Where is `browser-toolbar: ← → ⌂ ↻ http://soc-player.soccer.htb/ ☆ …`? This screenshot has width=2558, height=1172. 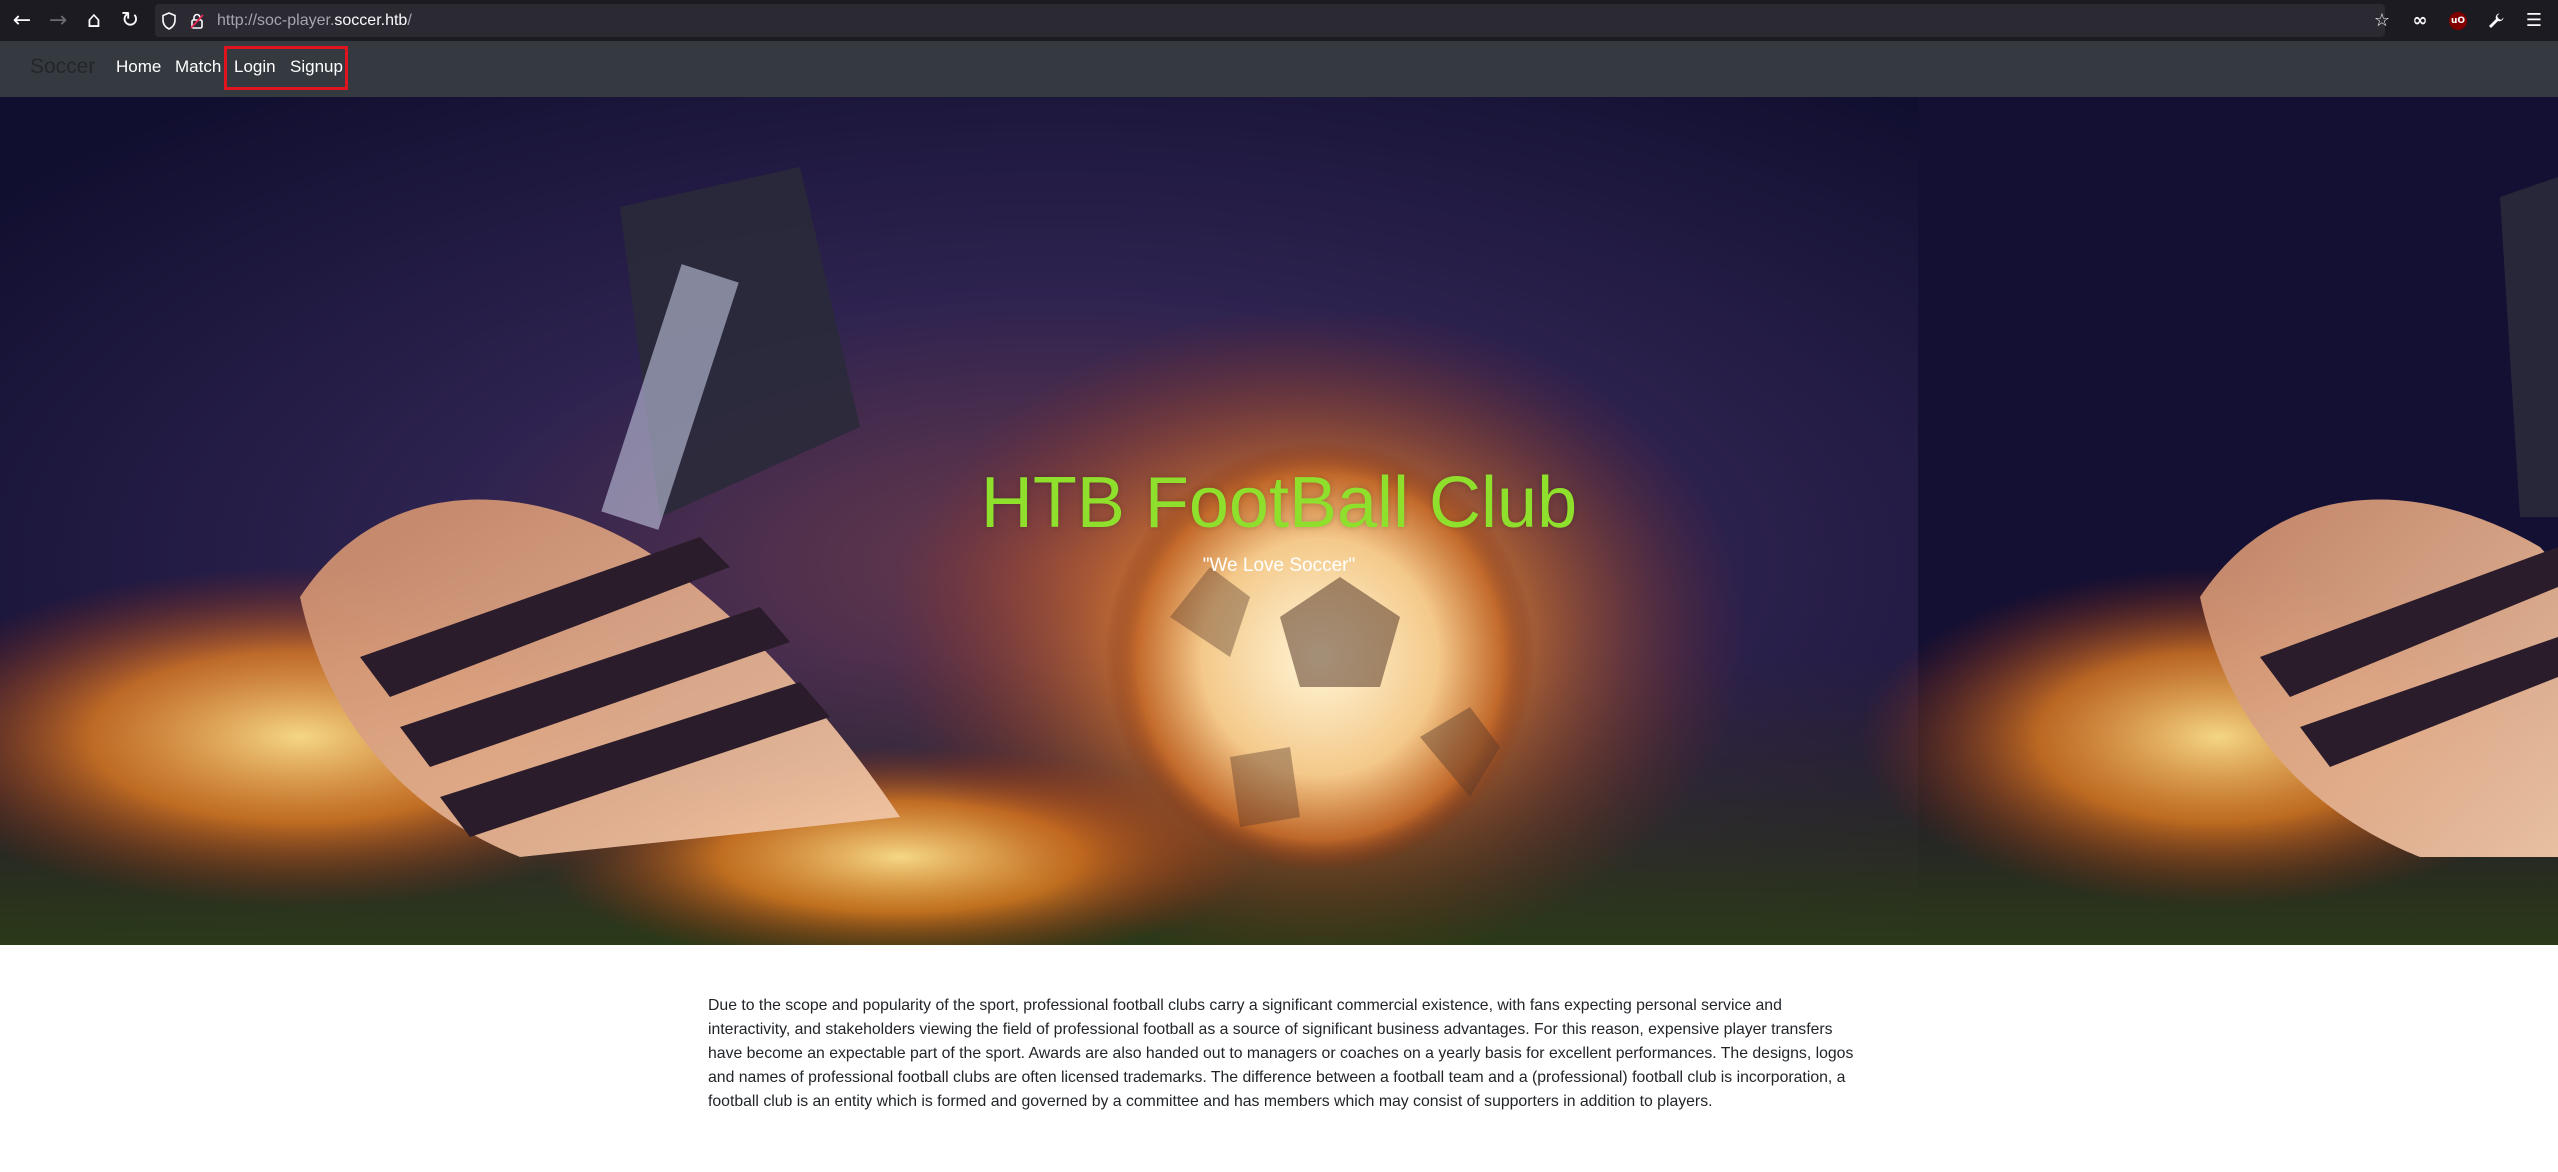
browser-toolbar: ← → ⌂ ↻ http://soc-player.soccer.htb/ ☆ … is located at coordinates (1279, 20).